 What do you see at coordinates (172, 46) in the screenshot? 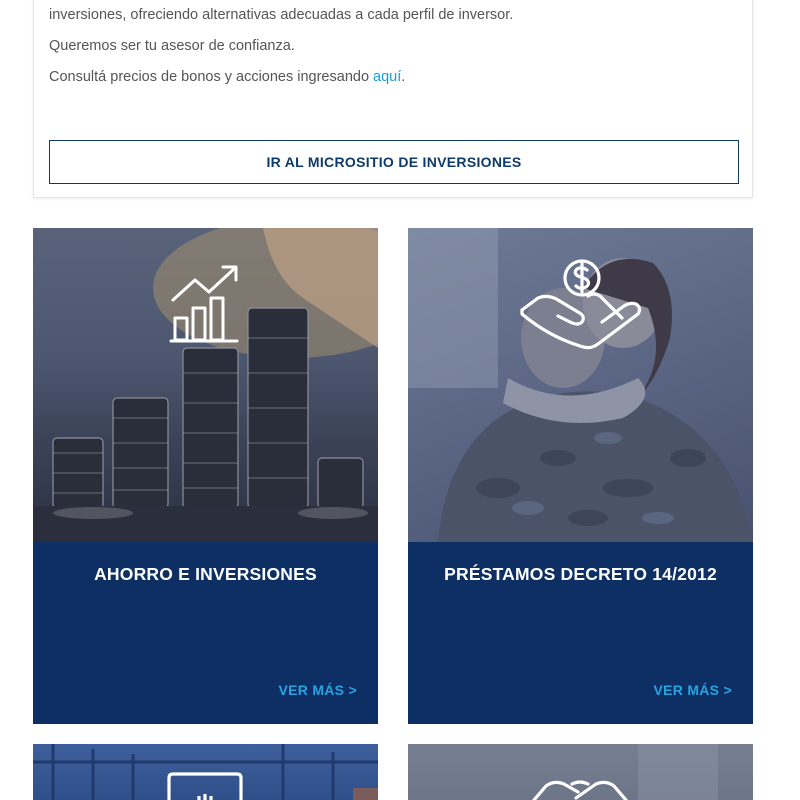
I see `info-text-line-2: Queremos ser tu asesor de confianza.` at bounding box center [172, 46].